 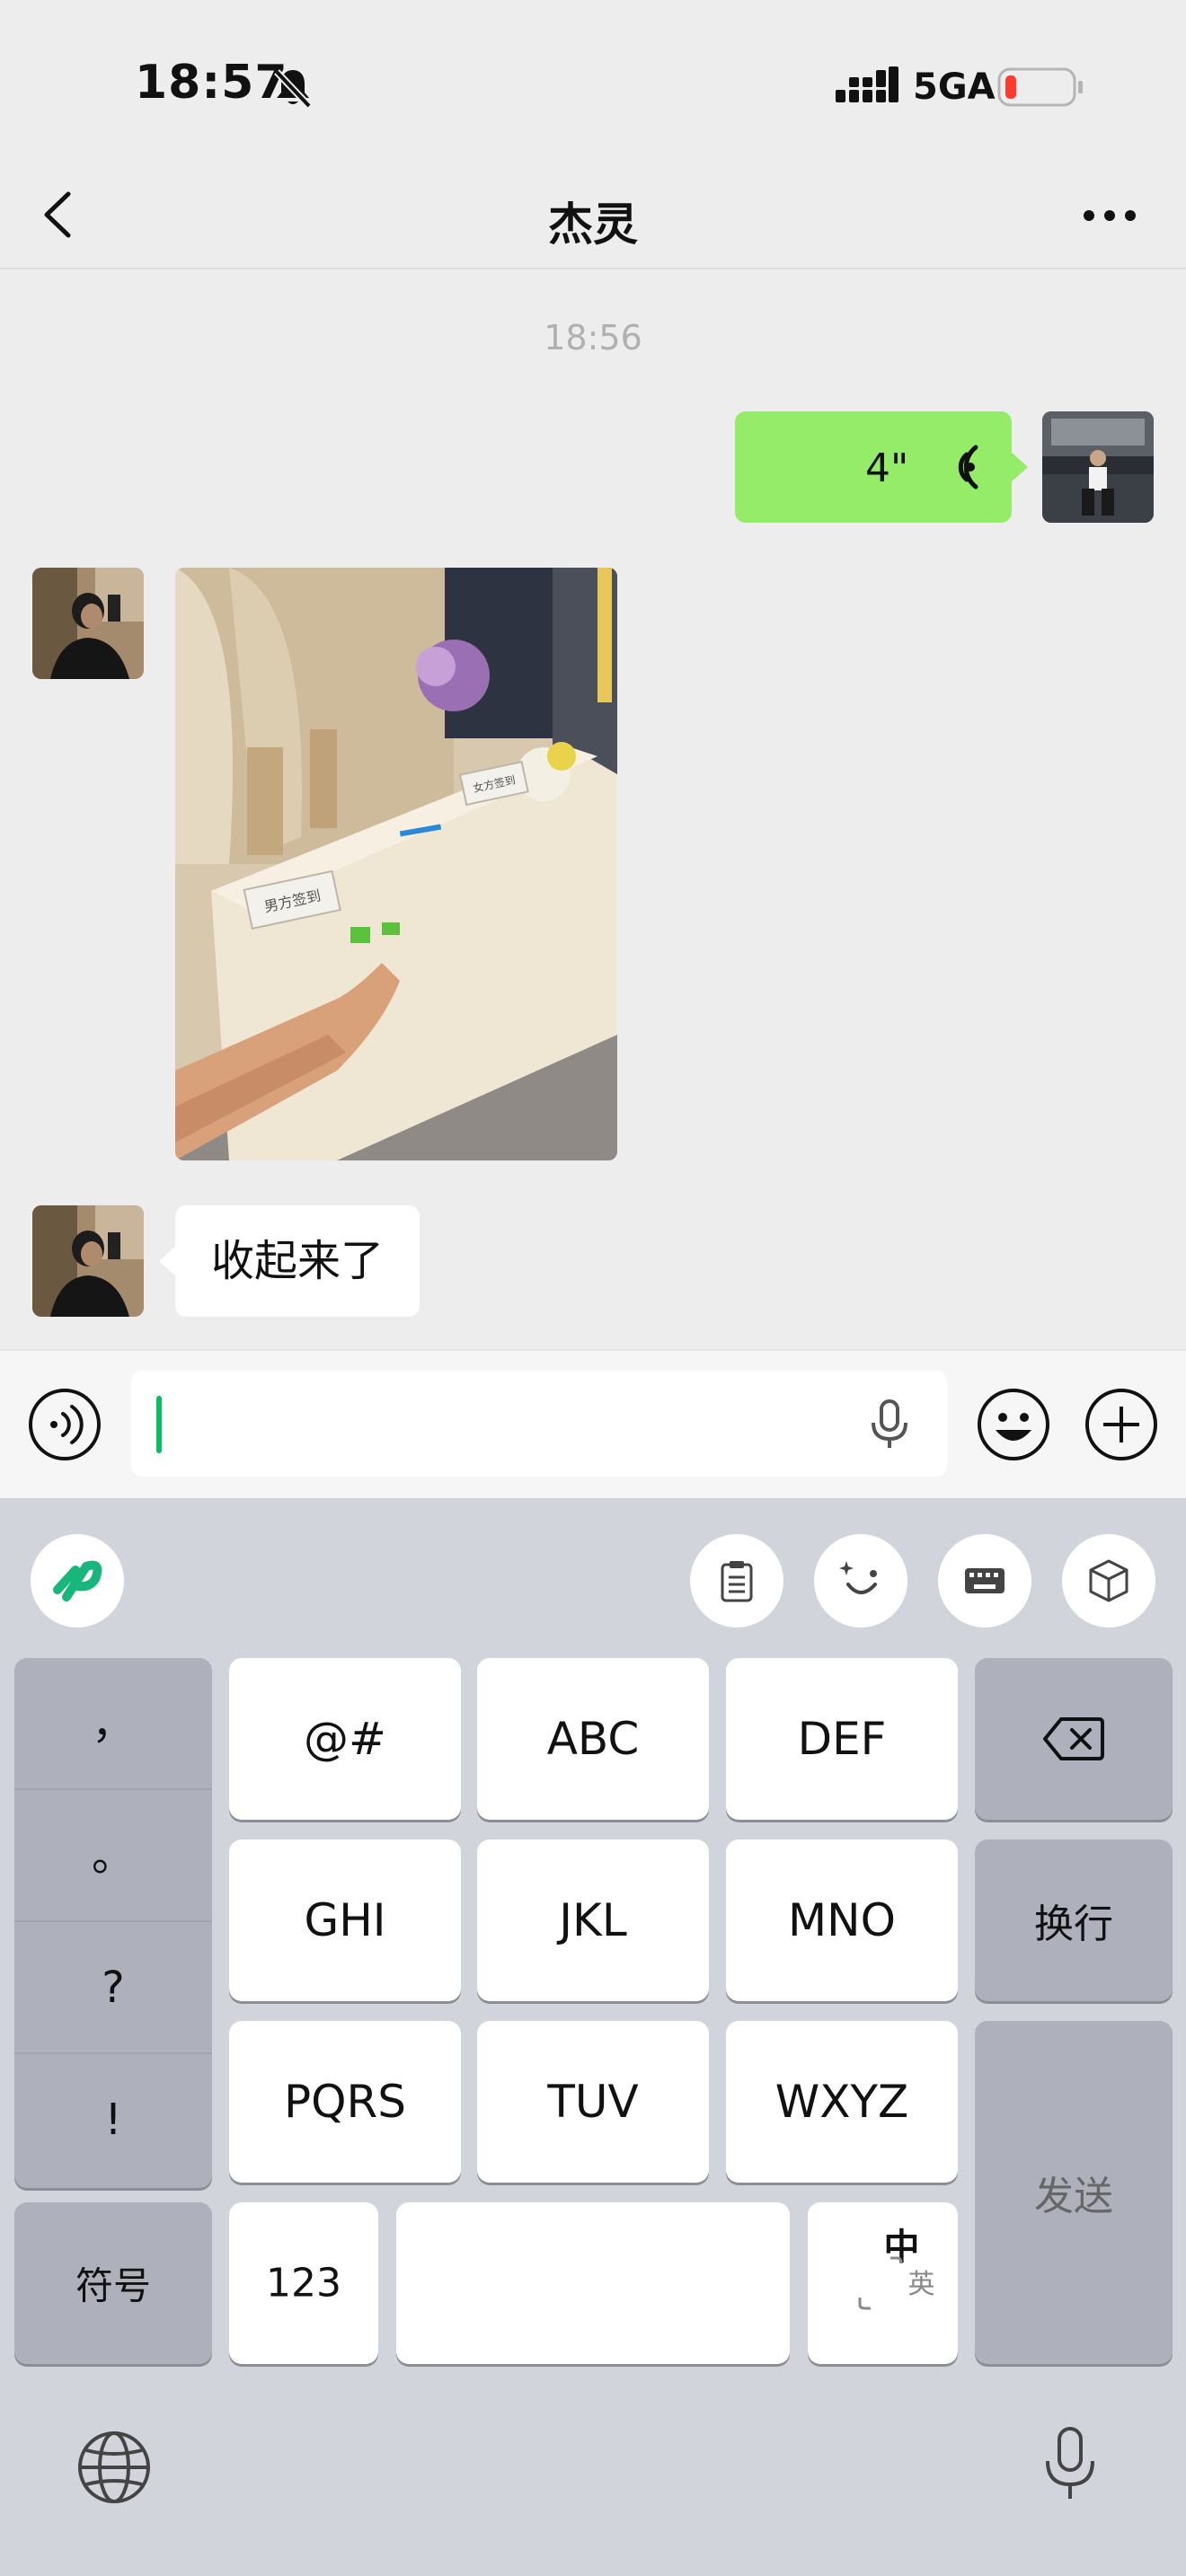 What do you see at coordinates (211, 83) in the screenshot?
I see `status-time: 18:57` at bounding box center [211, 83].